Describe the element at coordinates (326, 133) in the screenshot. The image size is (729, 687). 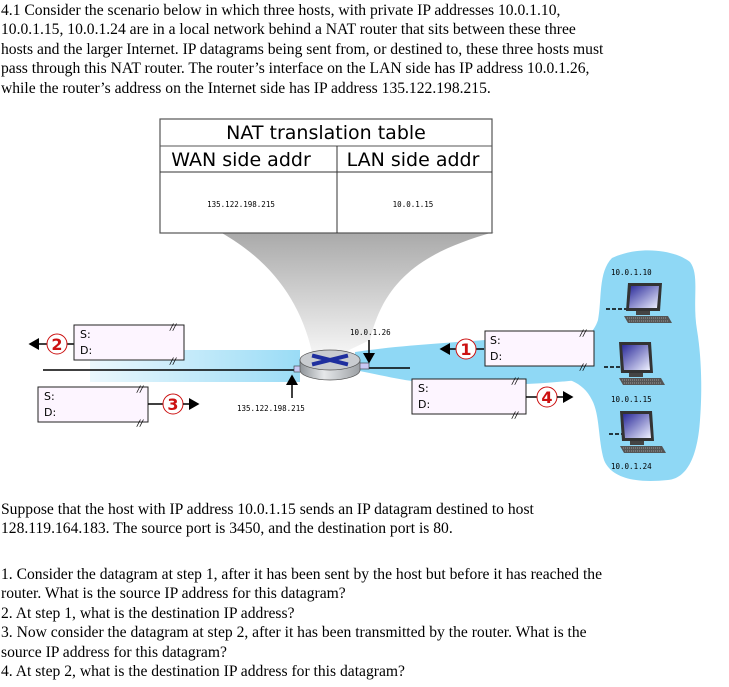
I see `nat-table-title: NAT translation table` at that location.